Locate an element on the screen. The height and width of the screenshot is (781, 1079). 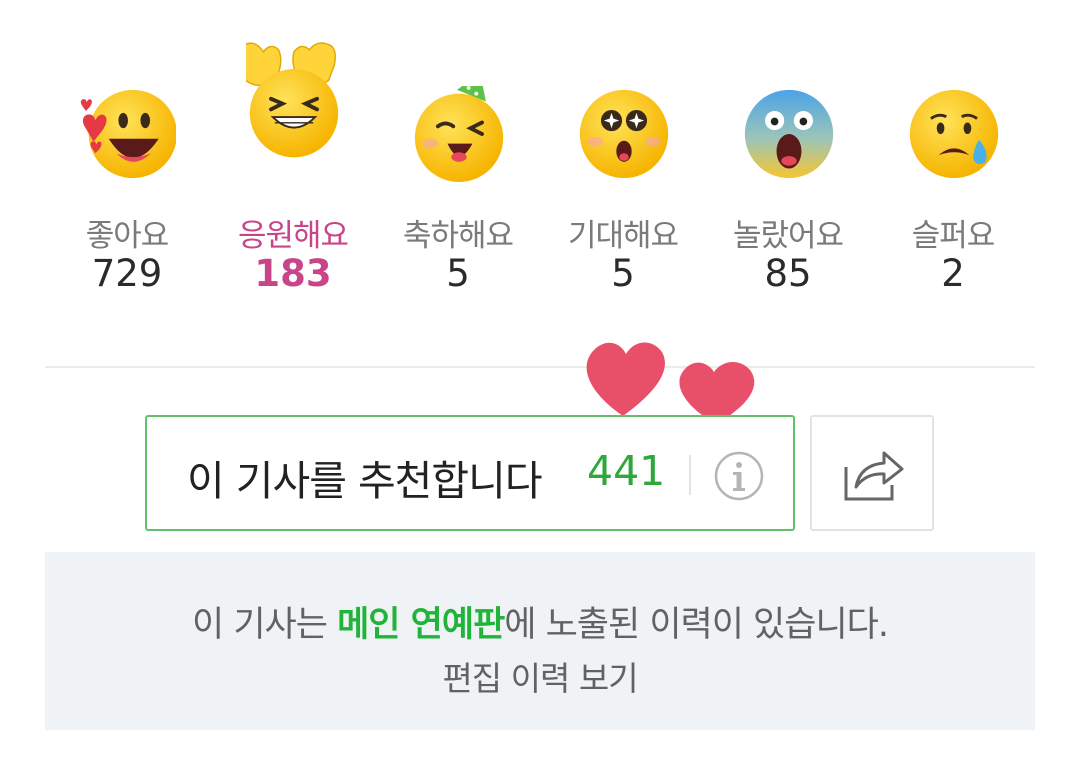
main-entertainment-link: 메인 연예판 is located at coordinates (421, 625).